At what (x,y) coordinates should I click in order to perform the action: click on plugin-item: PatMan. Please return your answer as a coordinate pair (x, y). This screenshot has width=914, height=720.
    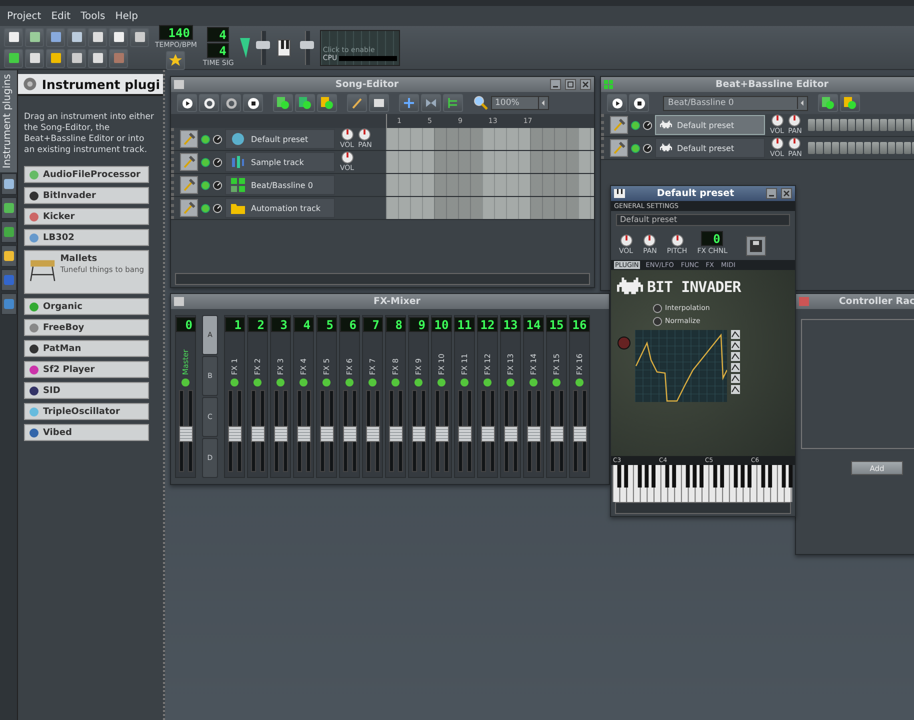
    Looking at the image, I should click on (86, 348).